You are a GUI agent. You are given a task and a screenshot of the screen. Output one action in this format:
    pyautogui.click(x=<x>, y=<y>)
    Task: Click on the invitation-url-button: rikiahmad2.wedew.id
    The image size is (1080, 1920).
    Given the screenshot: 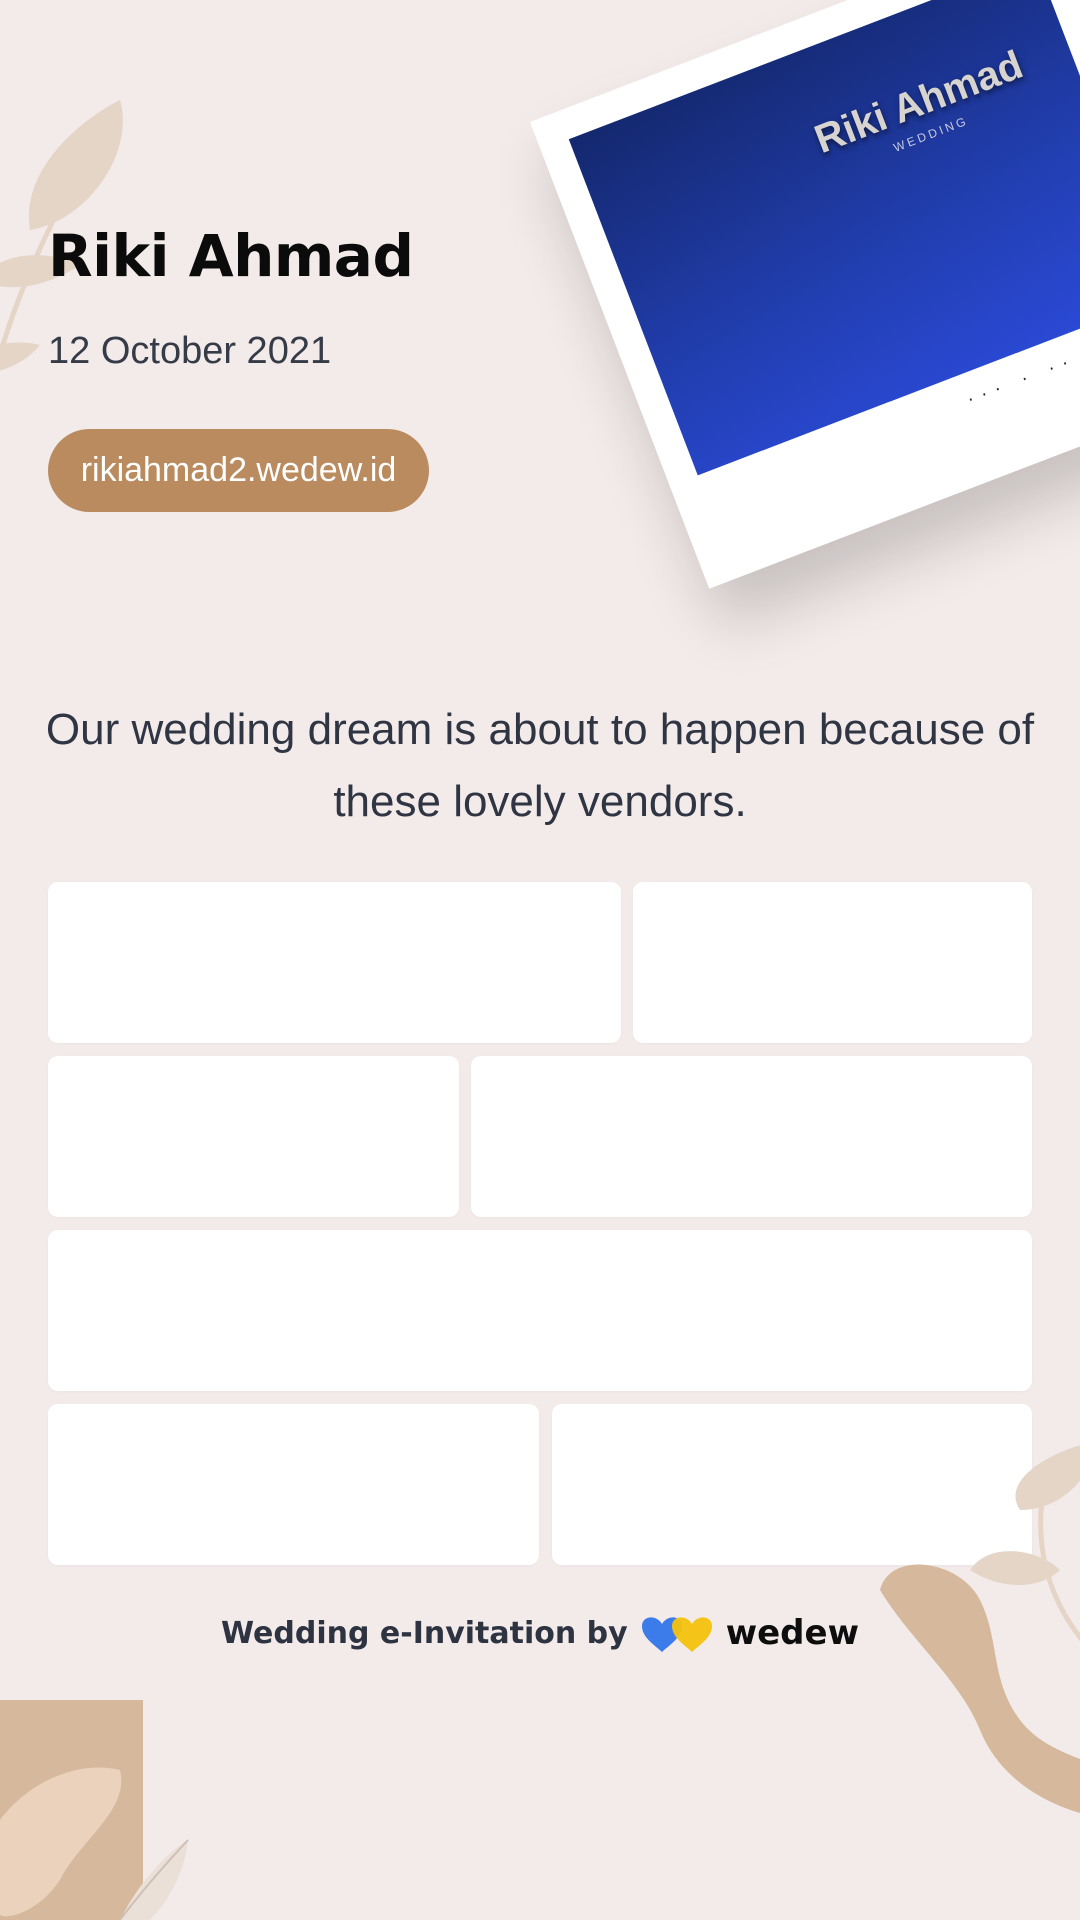 What is the action you would take?
    pyautogui.click(x=238, y=470)
    